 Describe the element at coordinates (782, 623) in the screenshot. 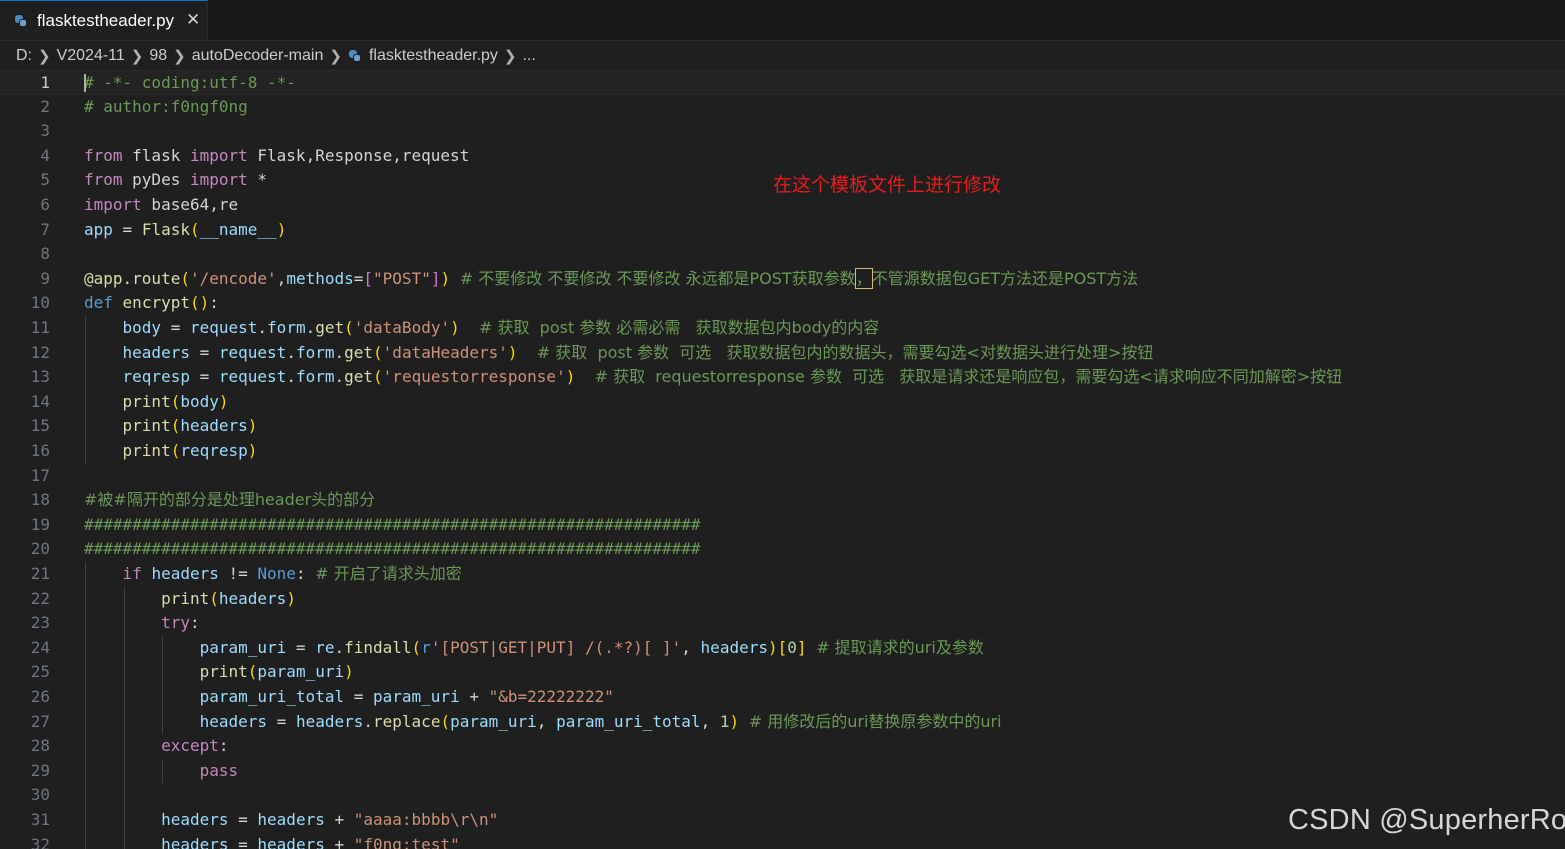

I see `code-line: 23 try:` at that location.